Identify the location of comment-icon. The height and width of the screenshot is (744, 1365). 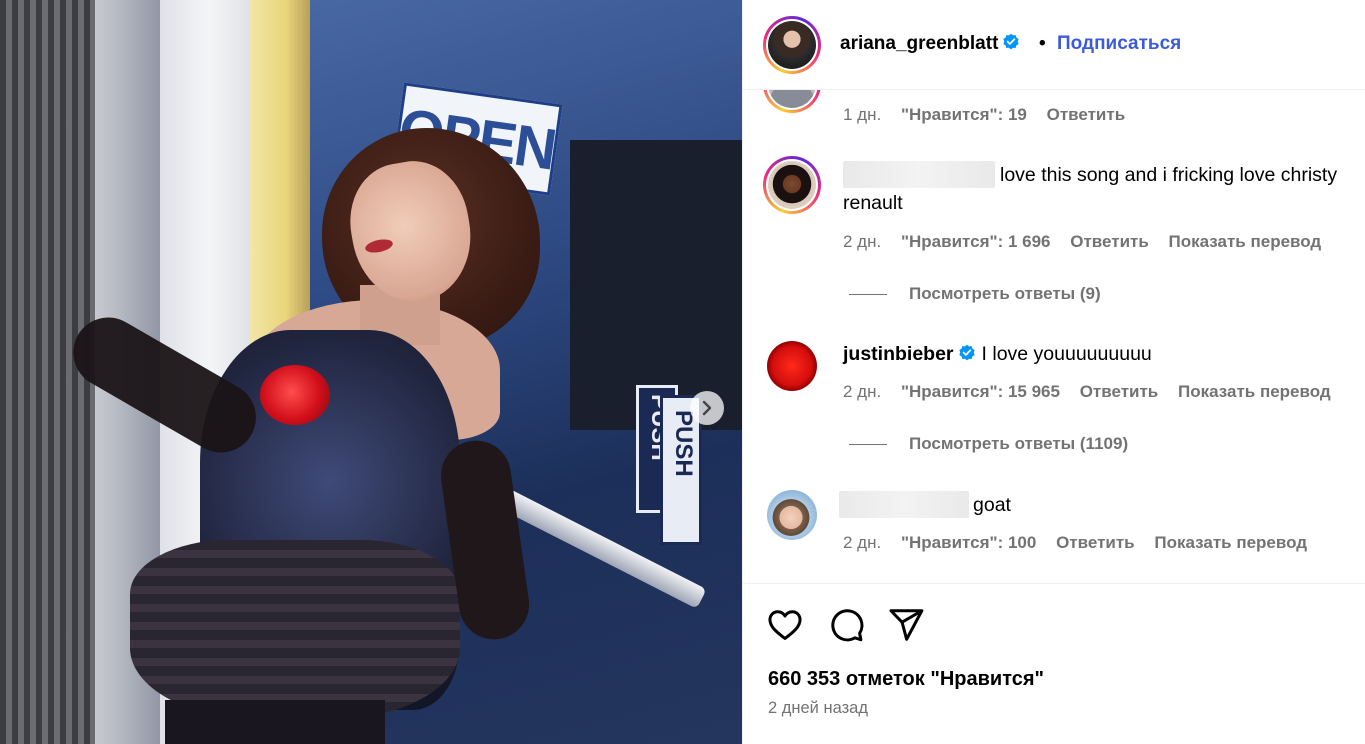
(846, 625).